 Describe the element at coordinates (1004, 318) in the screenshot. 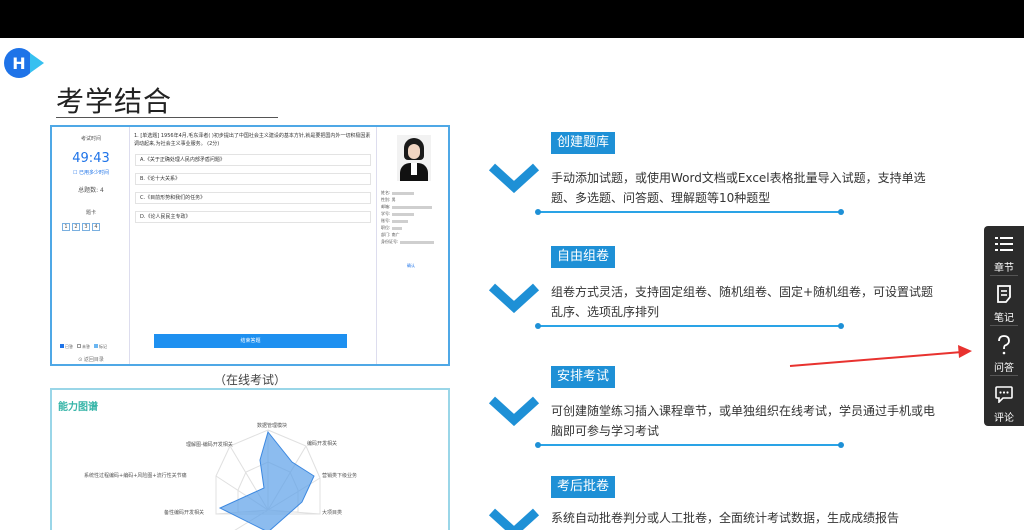

I see `toolbar-label: 笔记` at that location.